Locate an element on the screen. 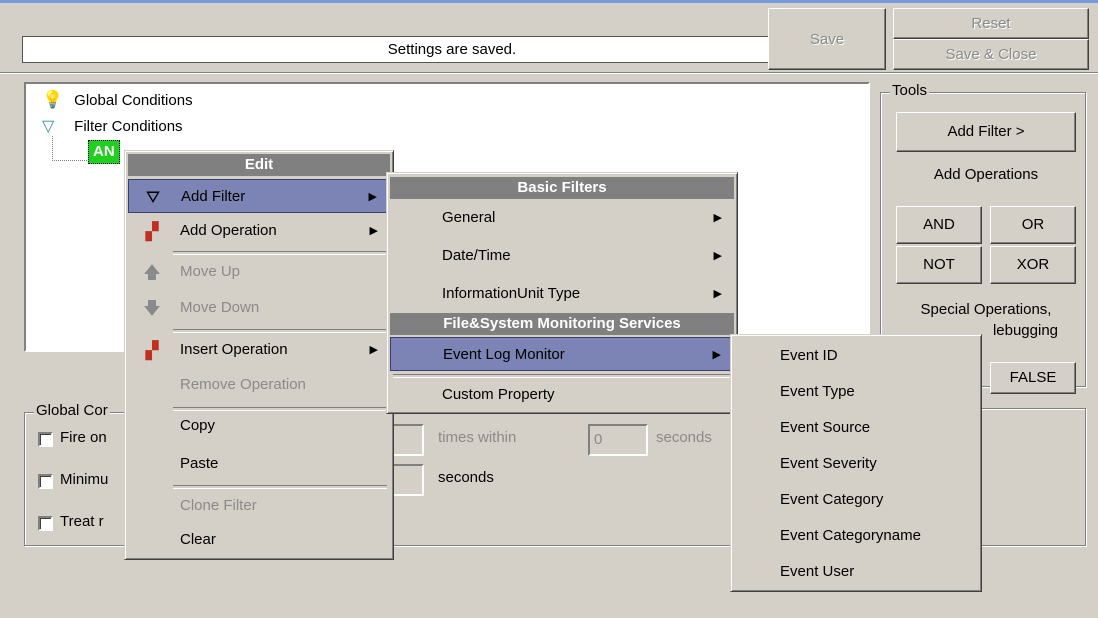  edit-menu-header: Edit is located at coordinates (259, 165).